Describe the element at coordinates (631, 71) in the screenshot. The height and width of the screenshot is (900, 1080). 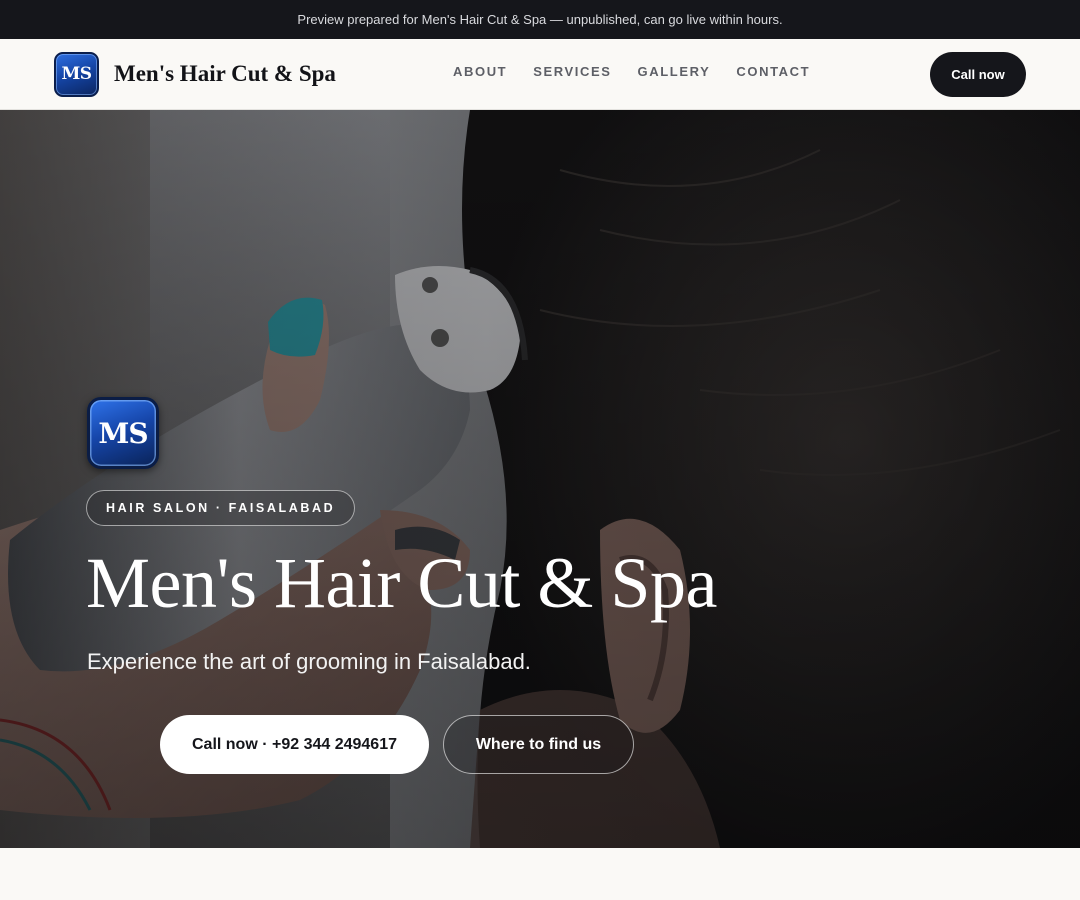
I see `main-nav: ABOUT SERVICES GALLERY CONTACT` at that location.